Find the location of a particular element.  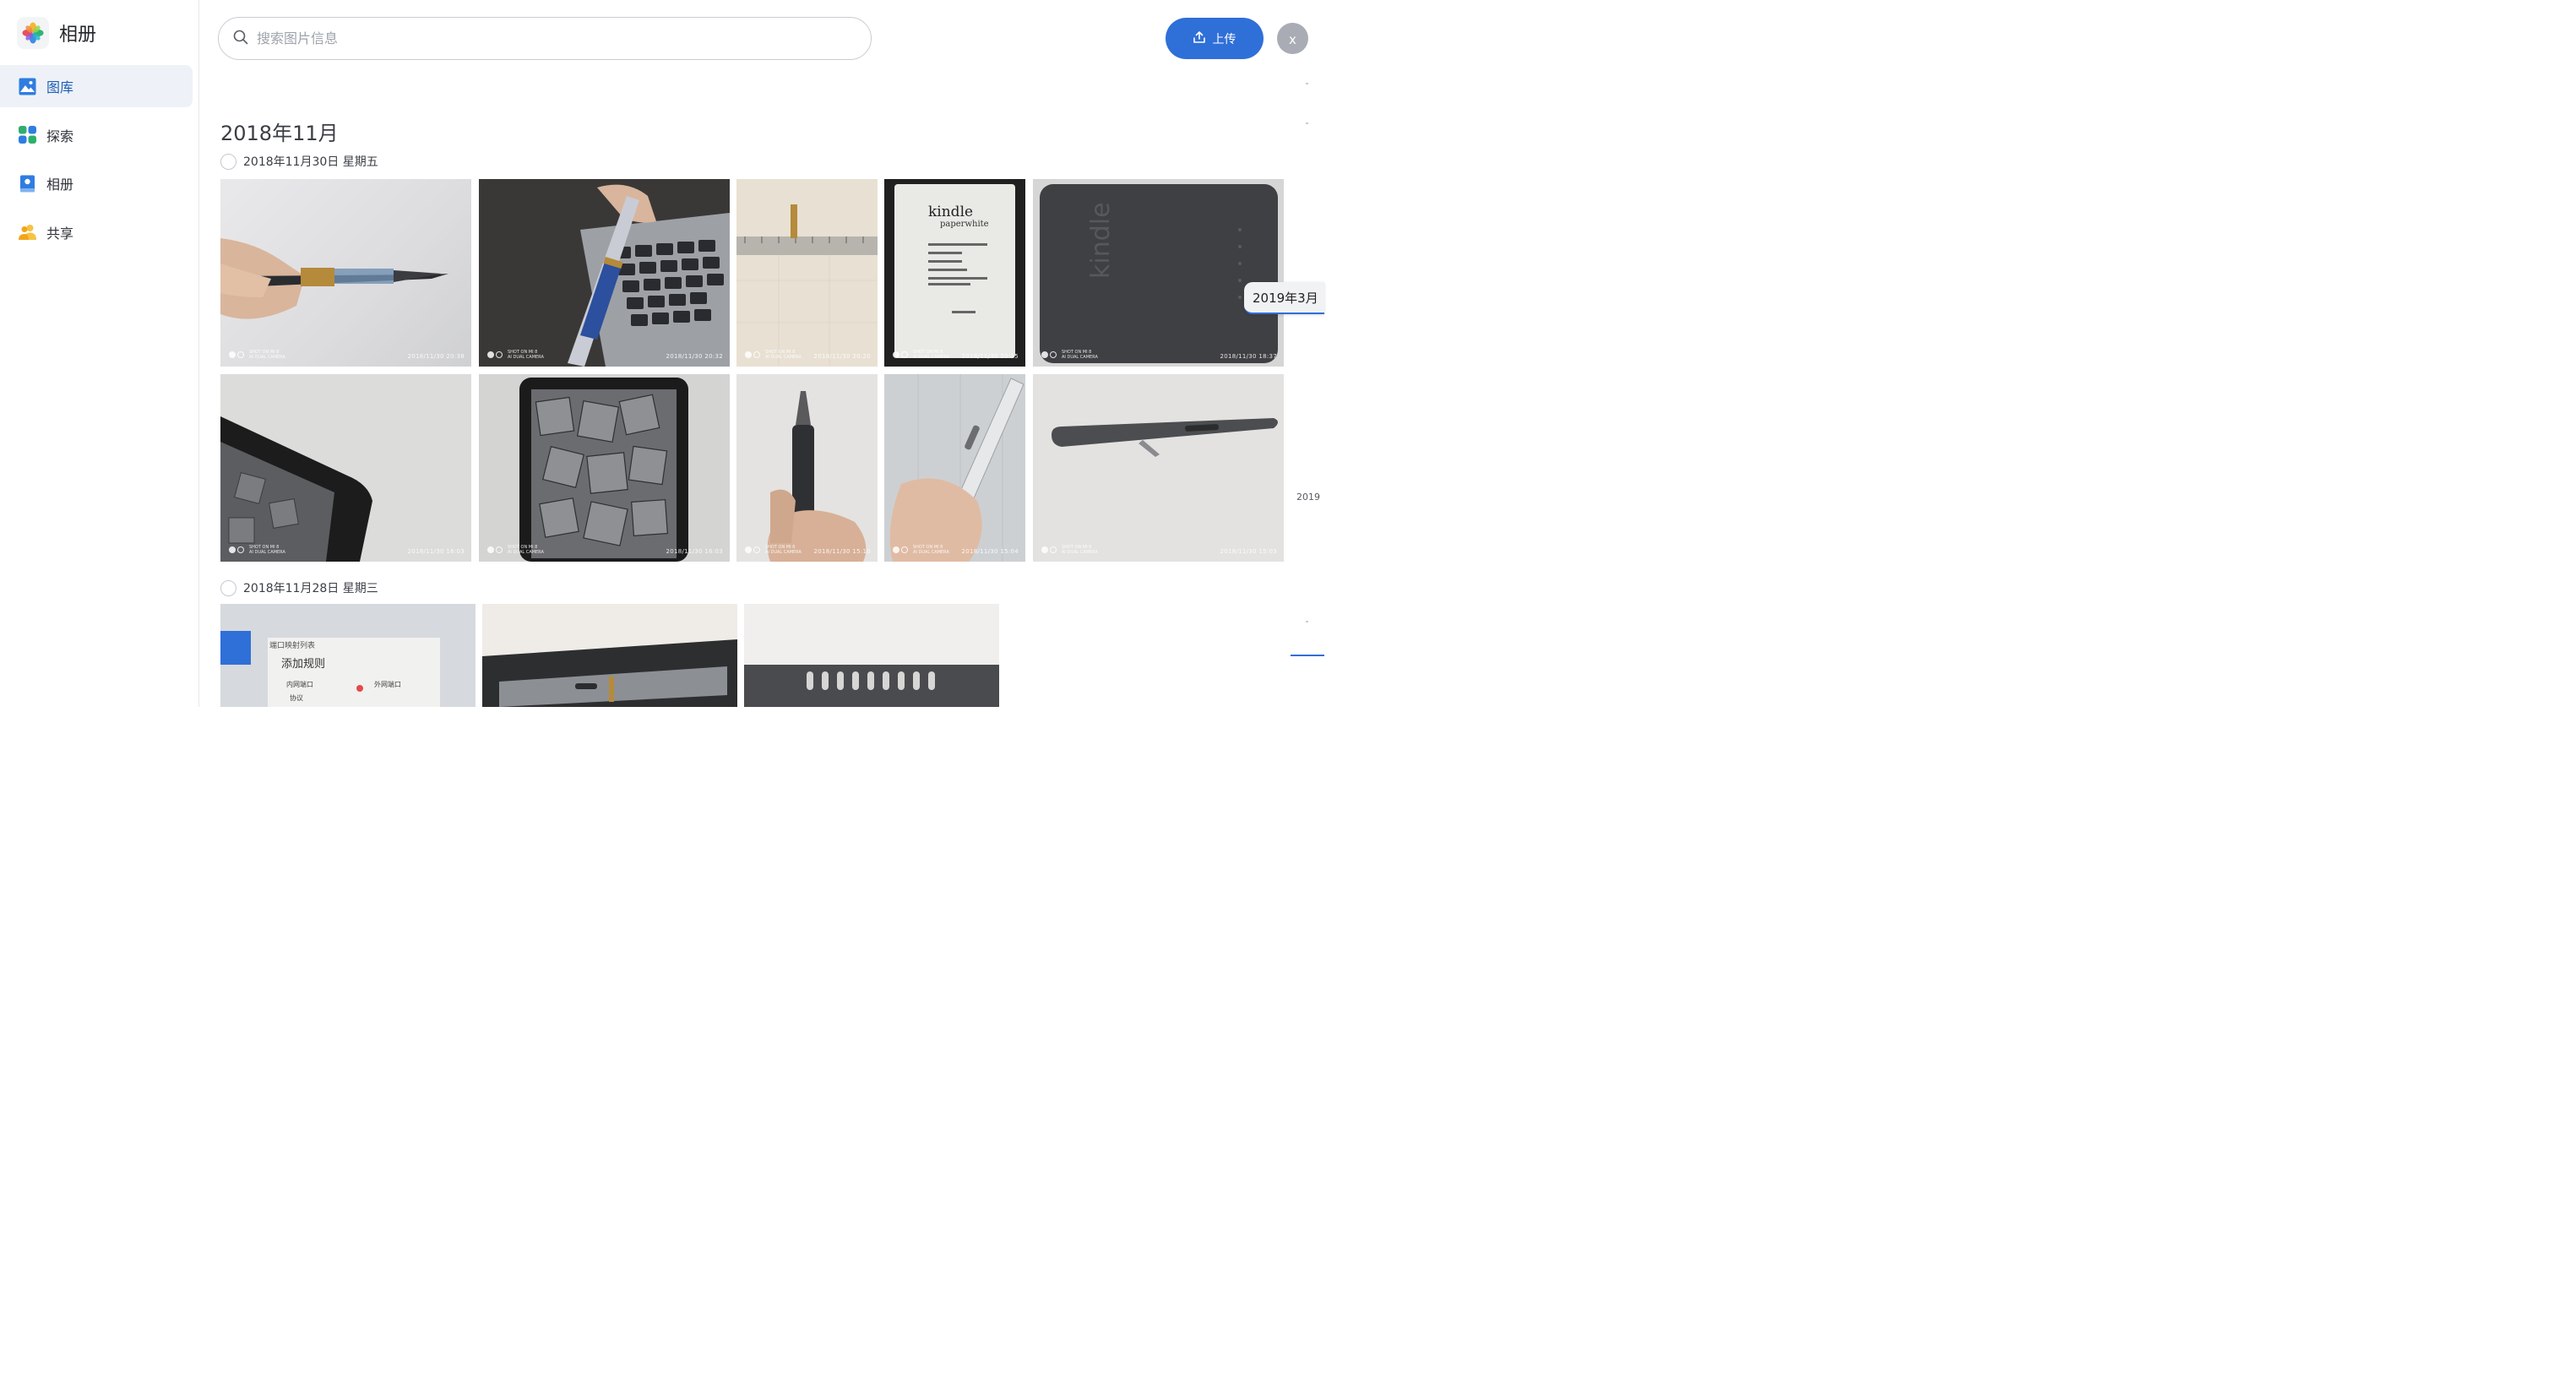

upload-label: 上传 is located at coordinates (1224, 39).